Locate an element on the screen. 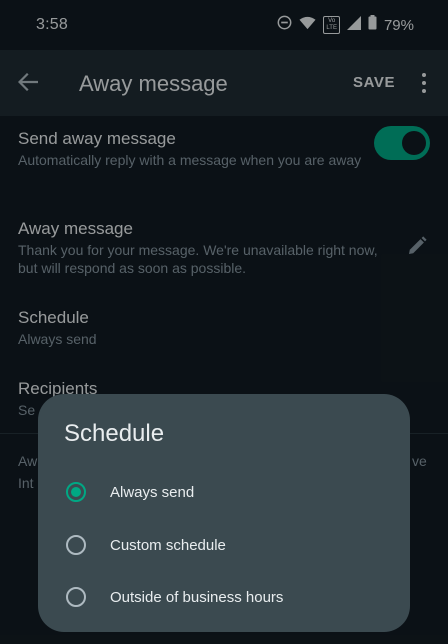 This screenshot has height=644, width=448. option-custom-schedule: Custom schedule is located at coordinates (224, 545).